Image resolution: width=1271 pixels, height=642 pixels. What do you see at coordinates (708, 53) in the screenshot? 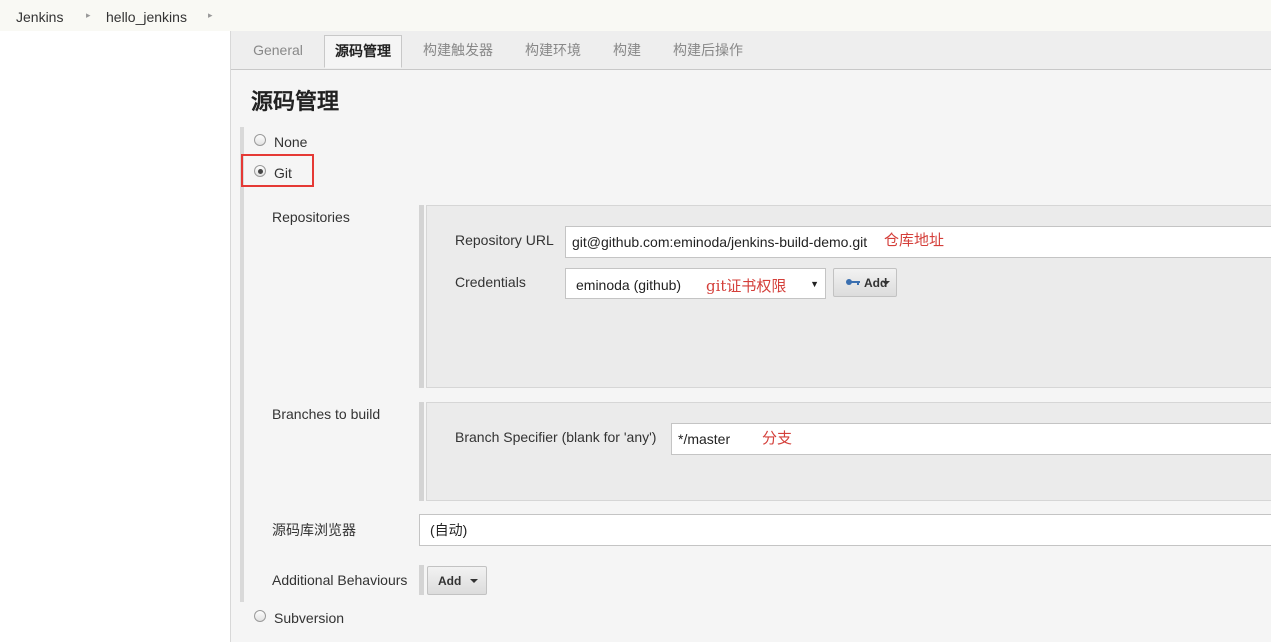
I see `tab-post-build: 构建后操作` at bounding box center [708, 53].